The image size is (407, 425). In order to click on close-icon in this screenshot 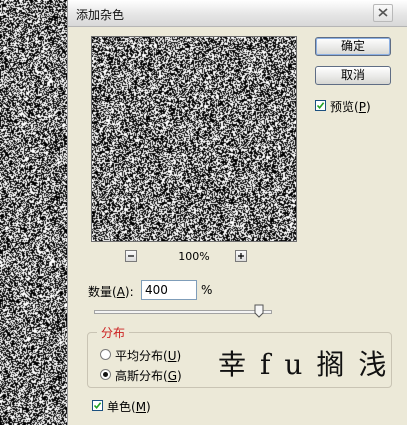, I will do `click(383, 12)`.